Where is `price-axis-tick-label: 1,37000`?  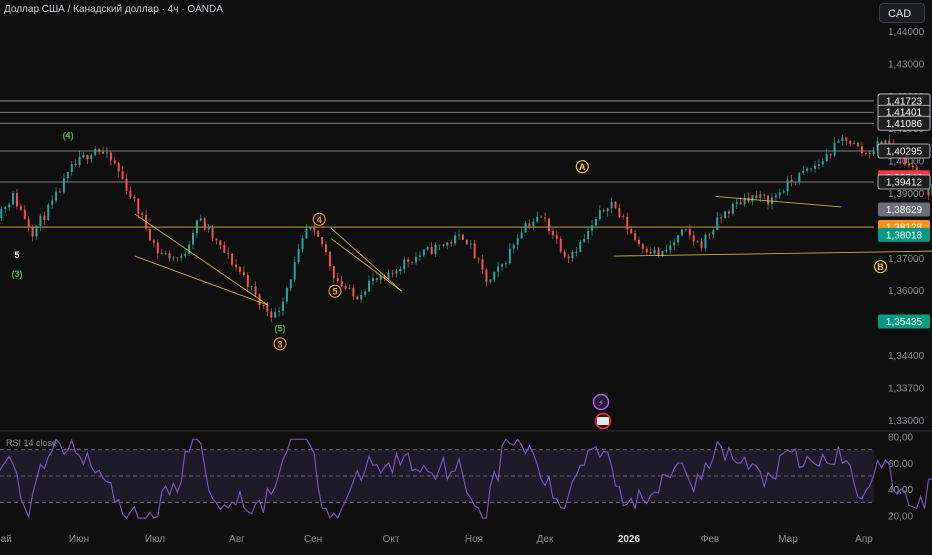 price-axis-tick-label: 1,37000 is located at coordinates (906, 259).